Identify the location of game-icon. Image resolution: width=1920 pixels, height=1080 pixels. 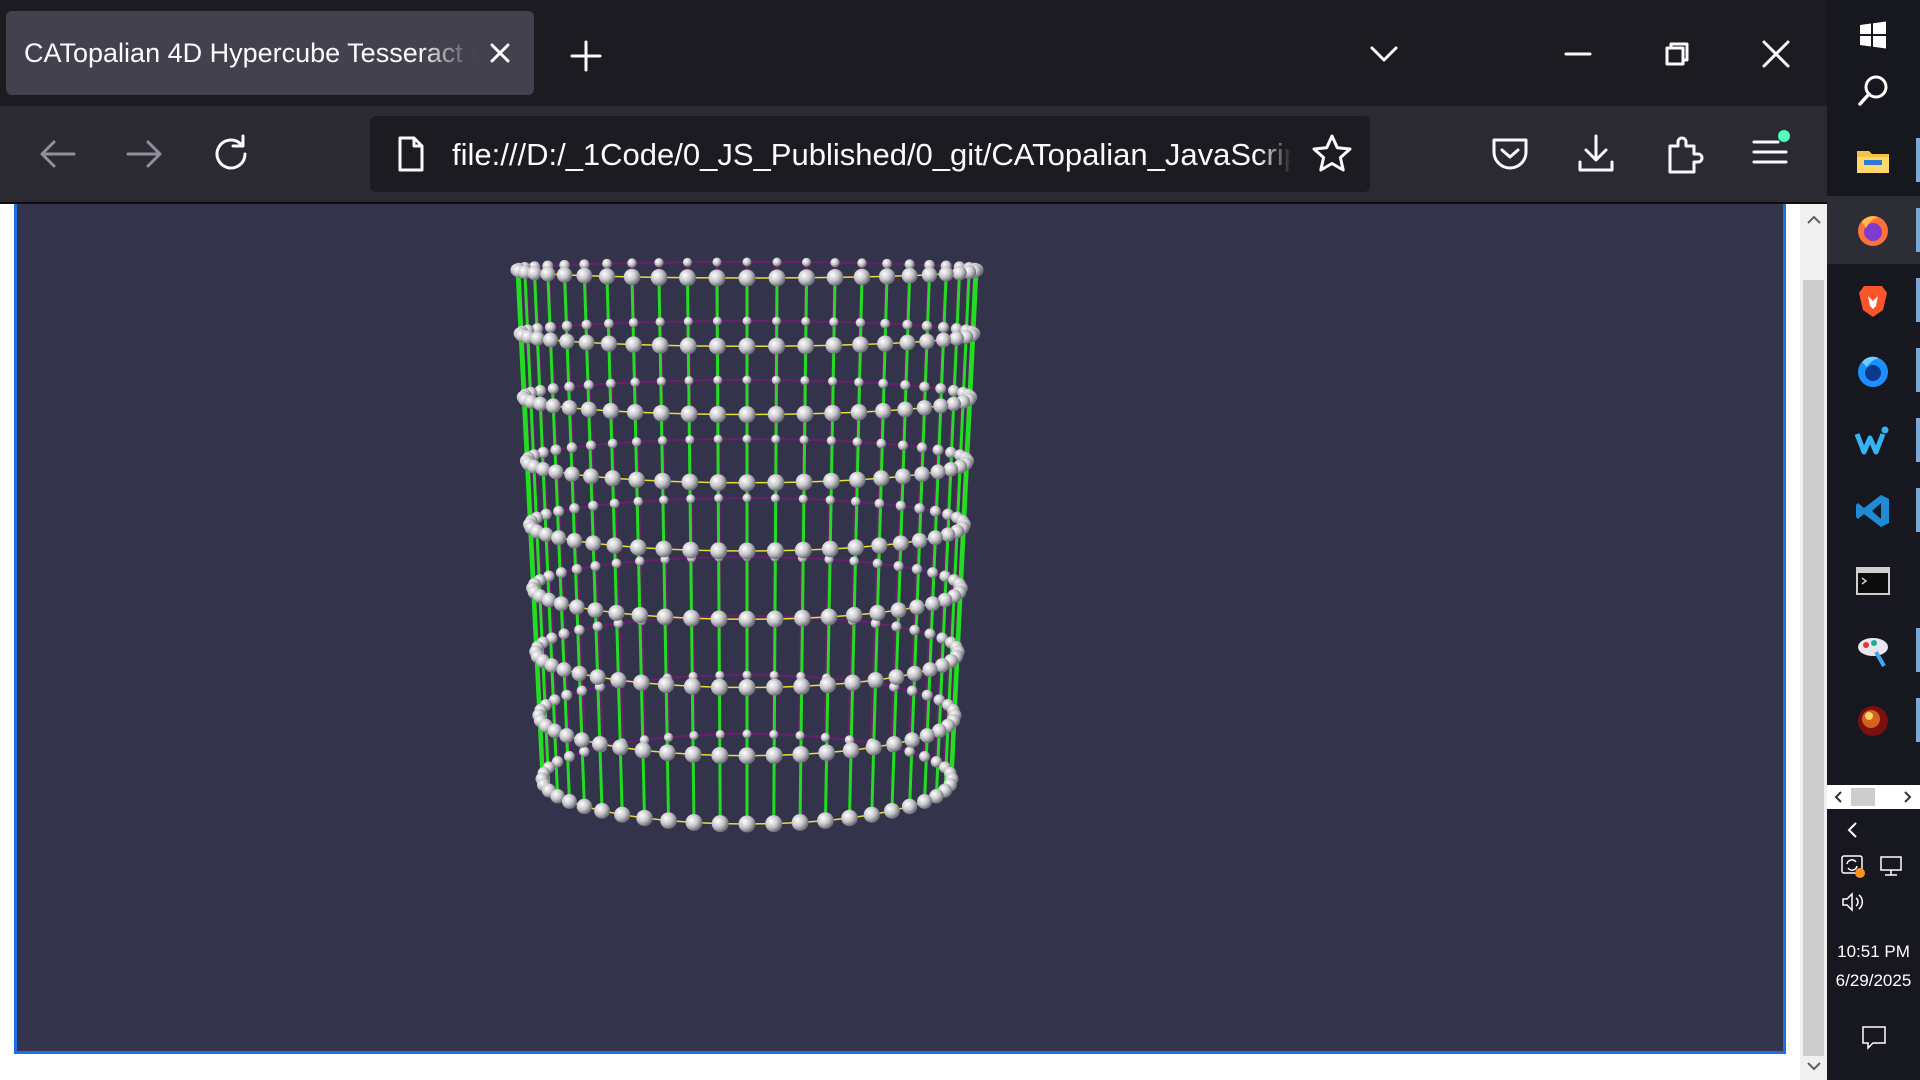
(1873, 720).